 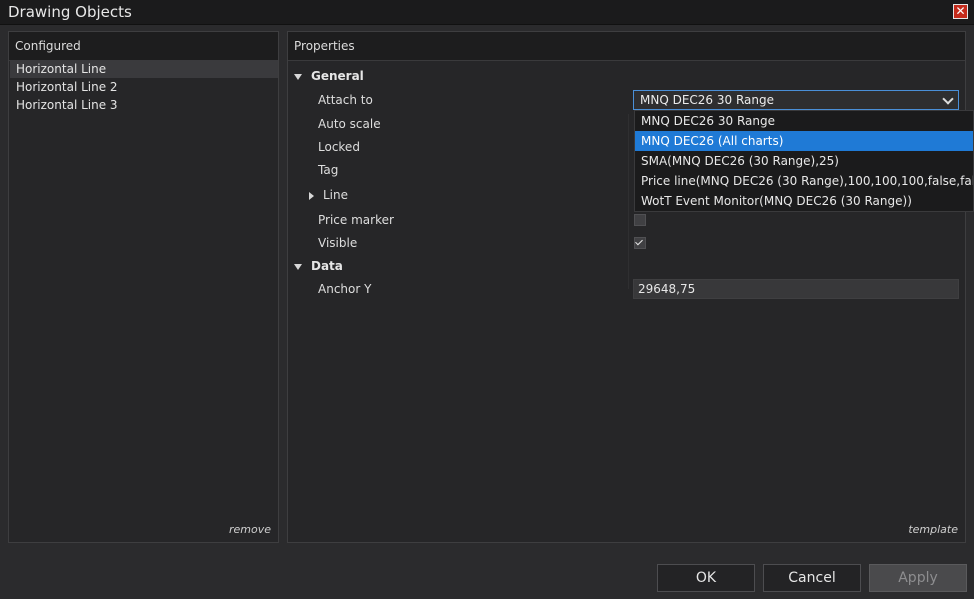 What do you see at coordinates (144, 87) in the screenshot?
I see `list-item: Horizontal Line 2` at bounding box center [144, 87].